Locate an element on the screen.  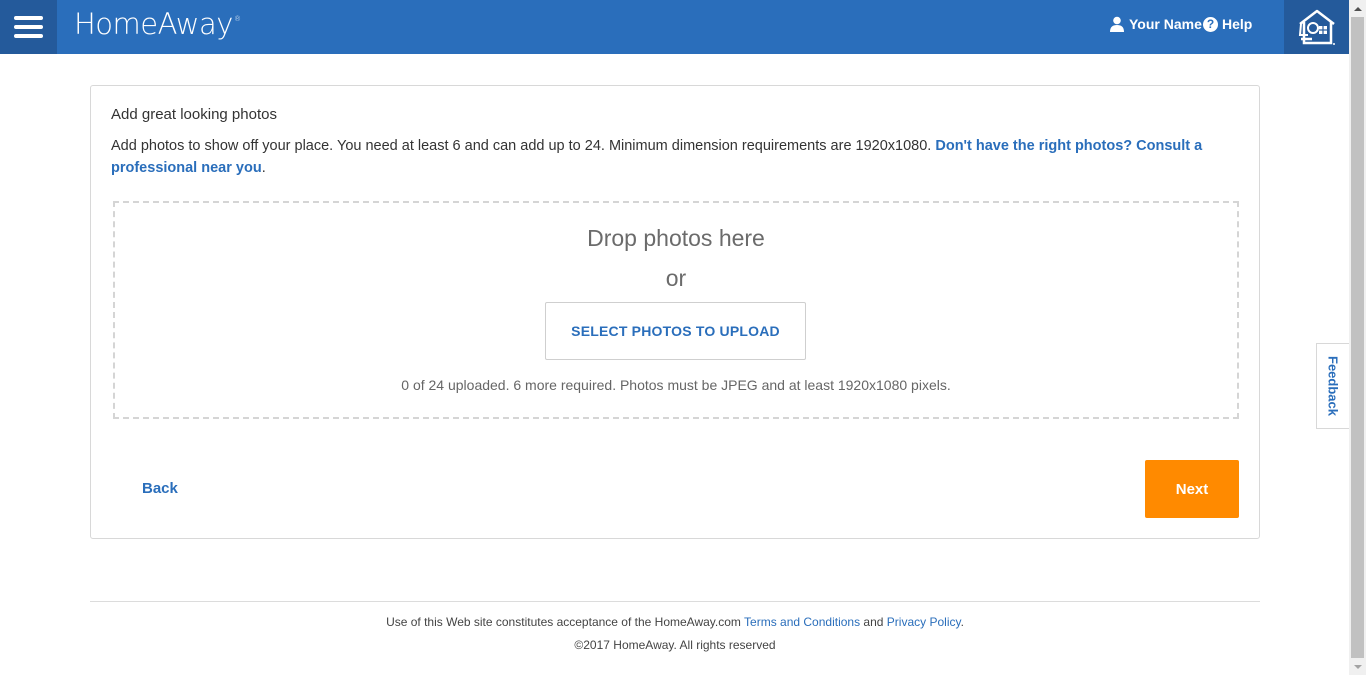
homeaway-logo: HomeAway® is located at coordinates (157, 24).